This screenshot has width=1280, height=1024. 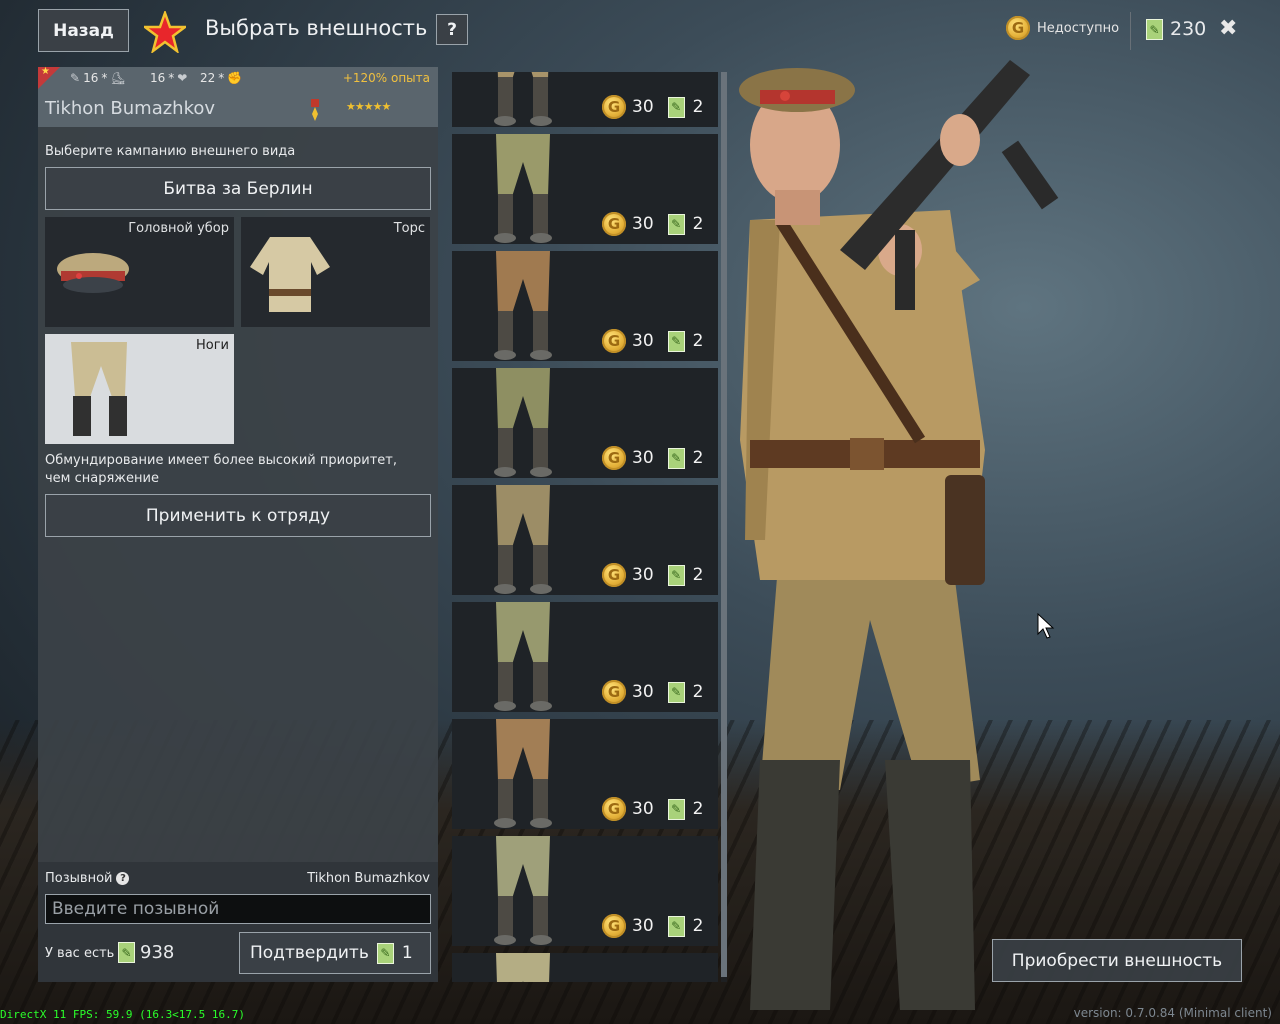 What do you see at coordinates (93, 273) in the screenshot?
I see `cap-icon` at bounding box center [93, 273].